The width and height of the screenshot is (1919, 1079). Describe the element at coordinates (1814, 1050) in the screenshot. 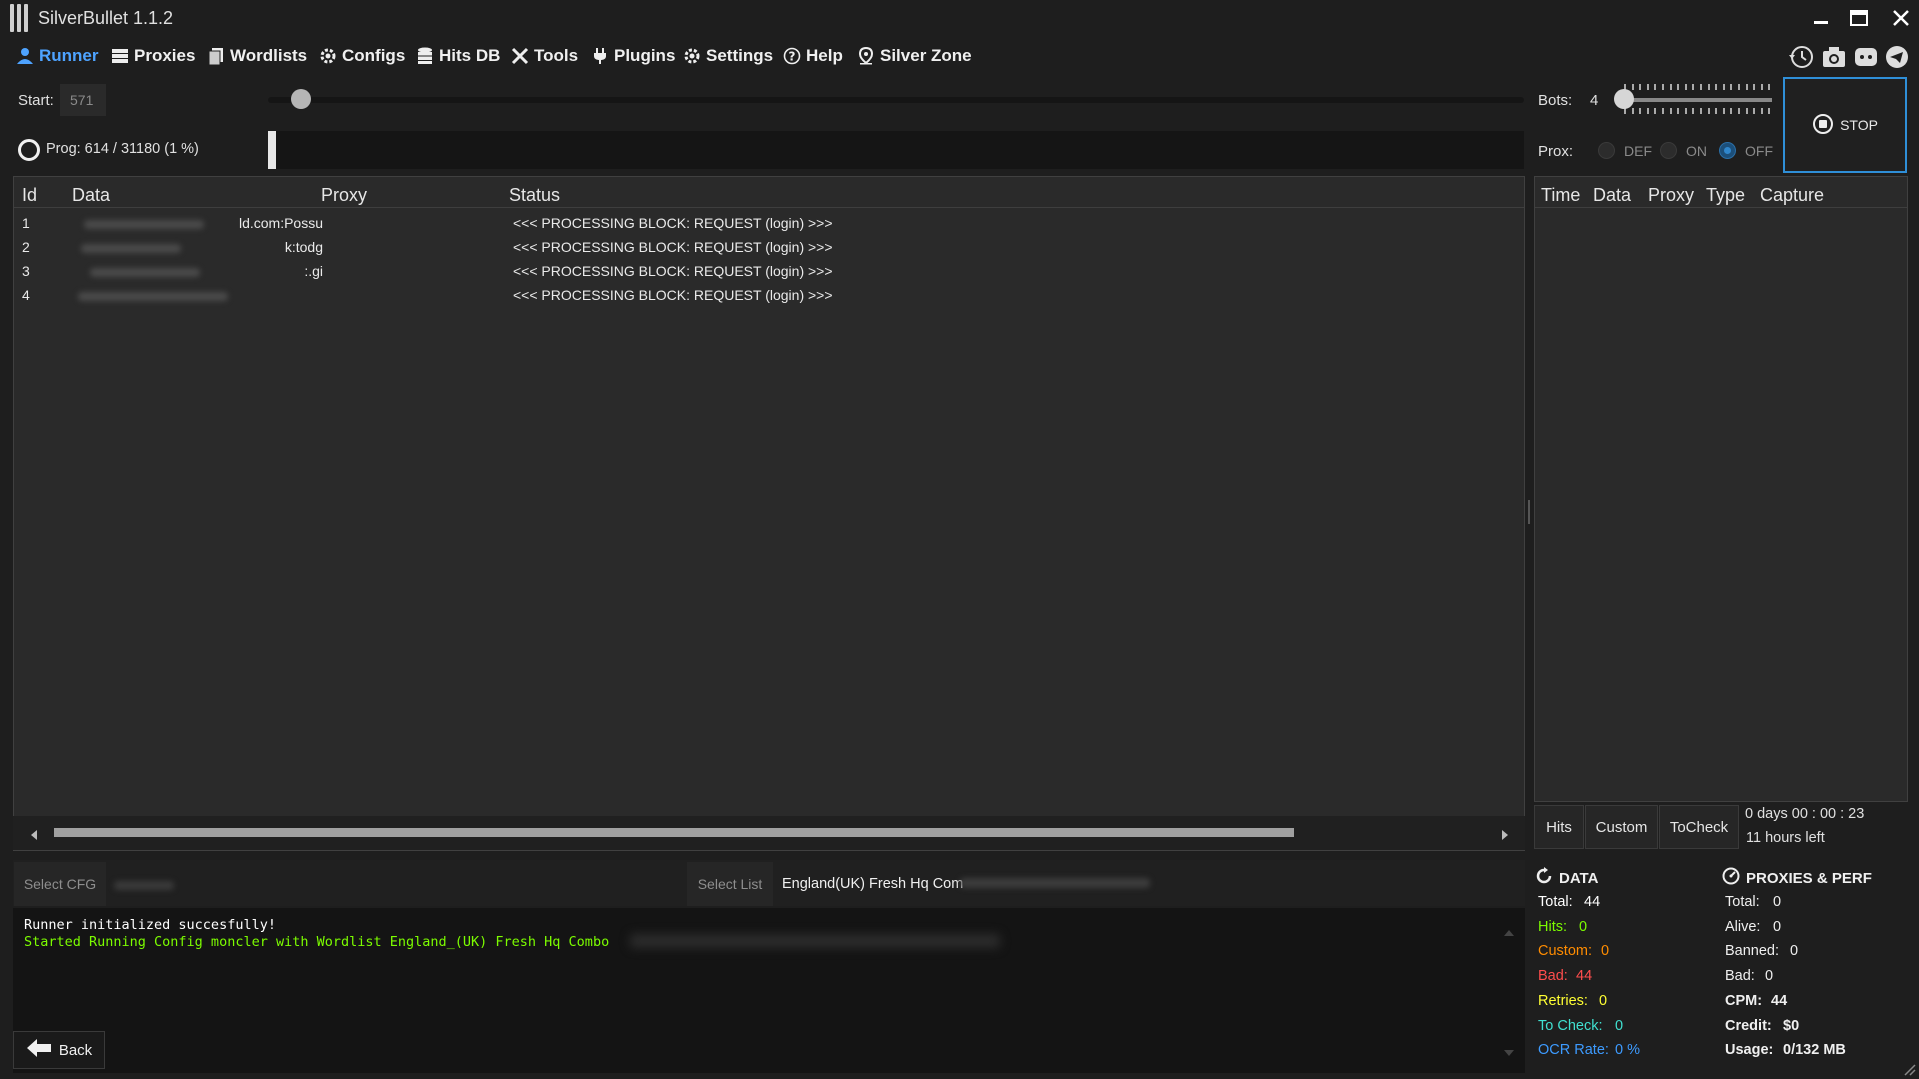

I see `proxy-stat-value: 0/132 MB` at that location.